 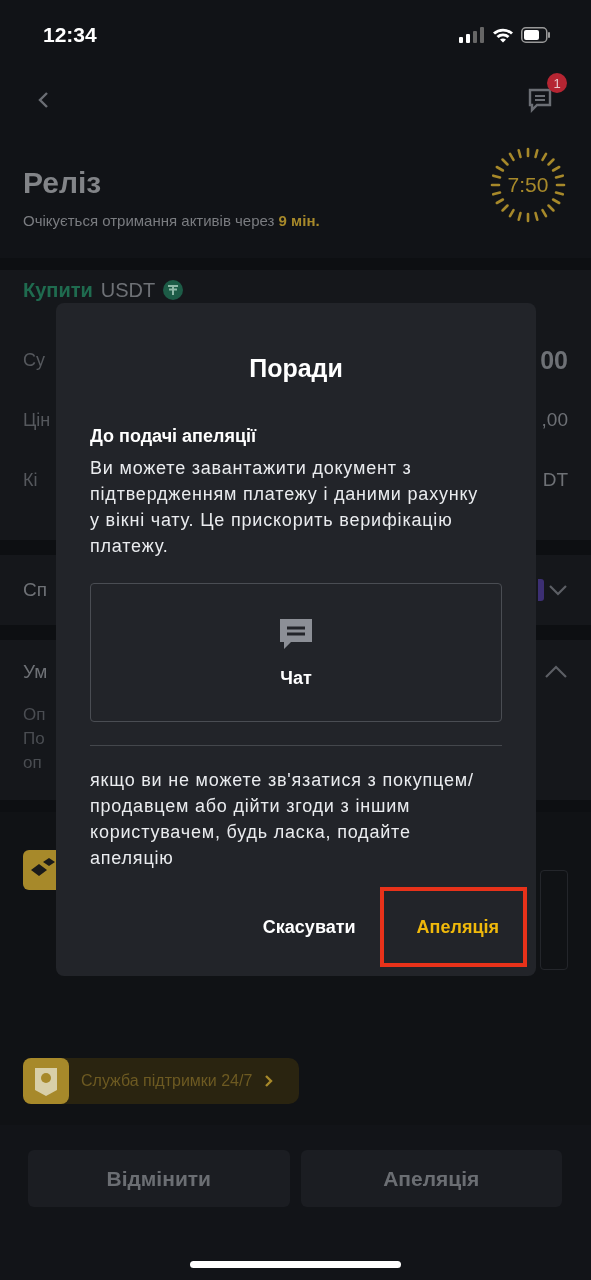 I want to click on dialog-heading: До подачі апеляції, so click(x=174, y=436).